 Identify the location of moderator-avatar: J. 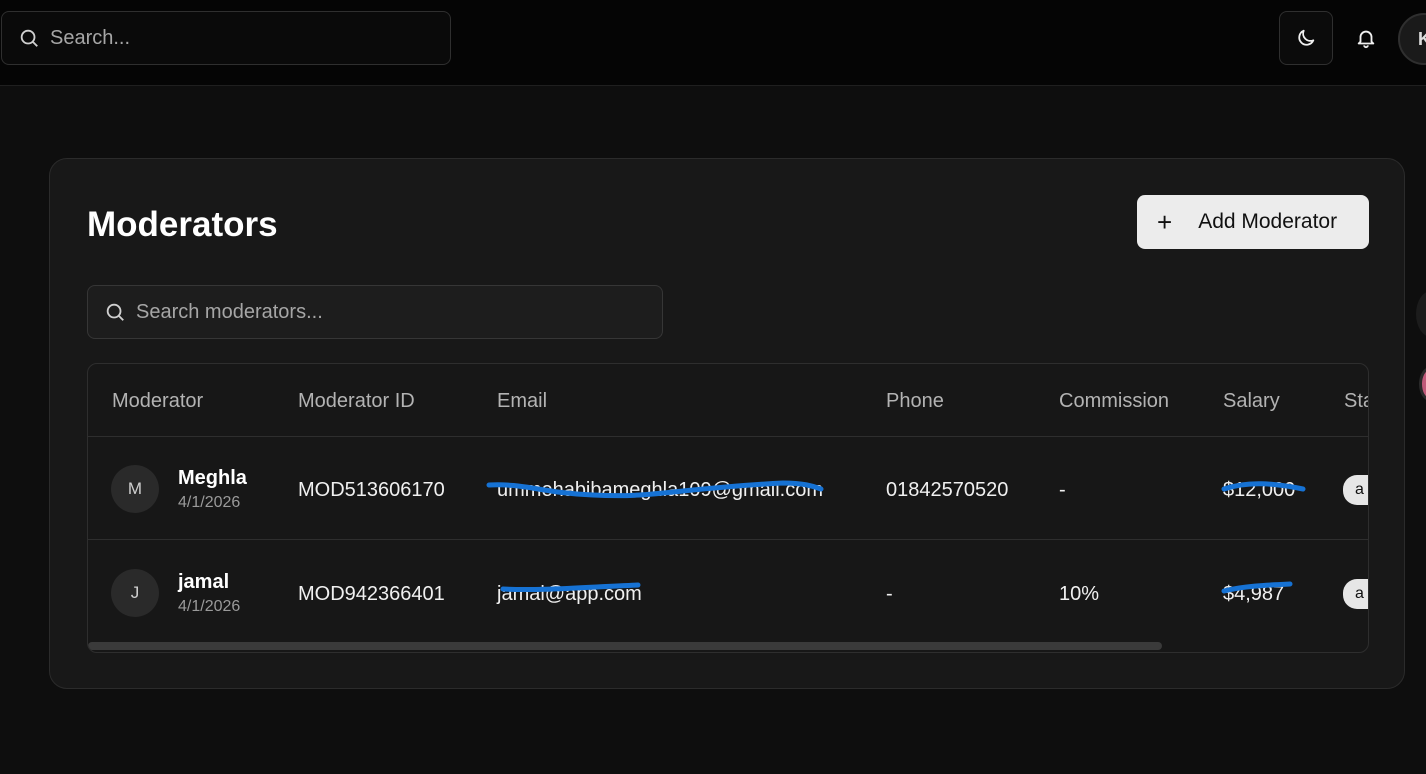
(135, 593).